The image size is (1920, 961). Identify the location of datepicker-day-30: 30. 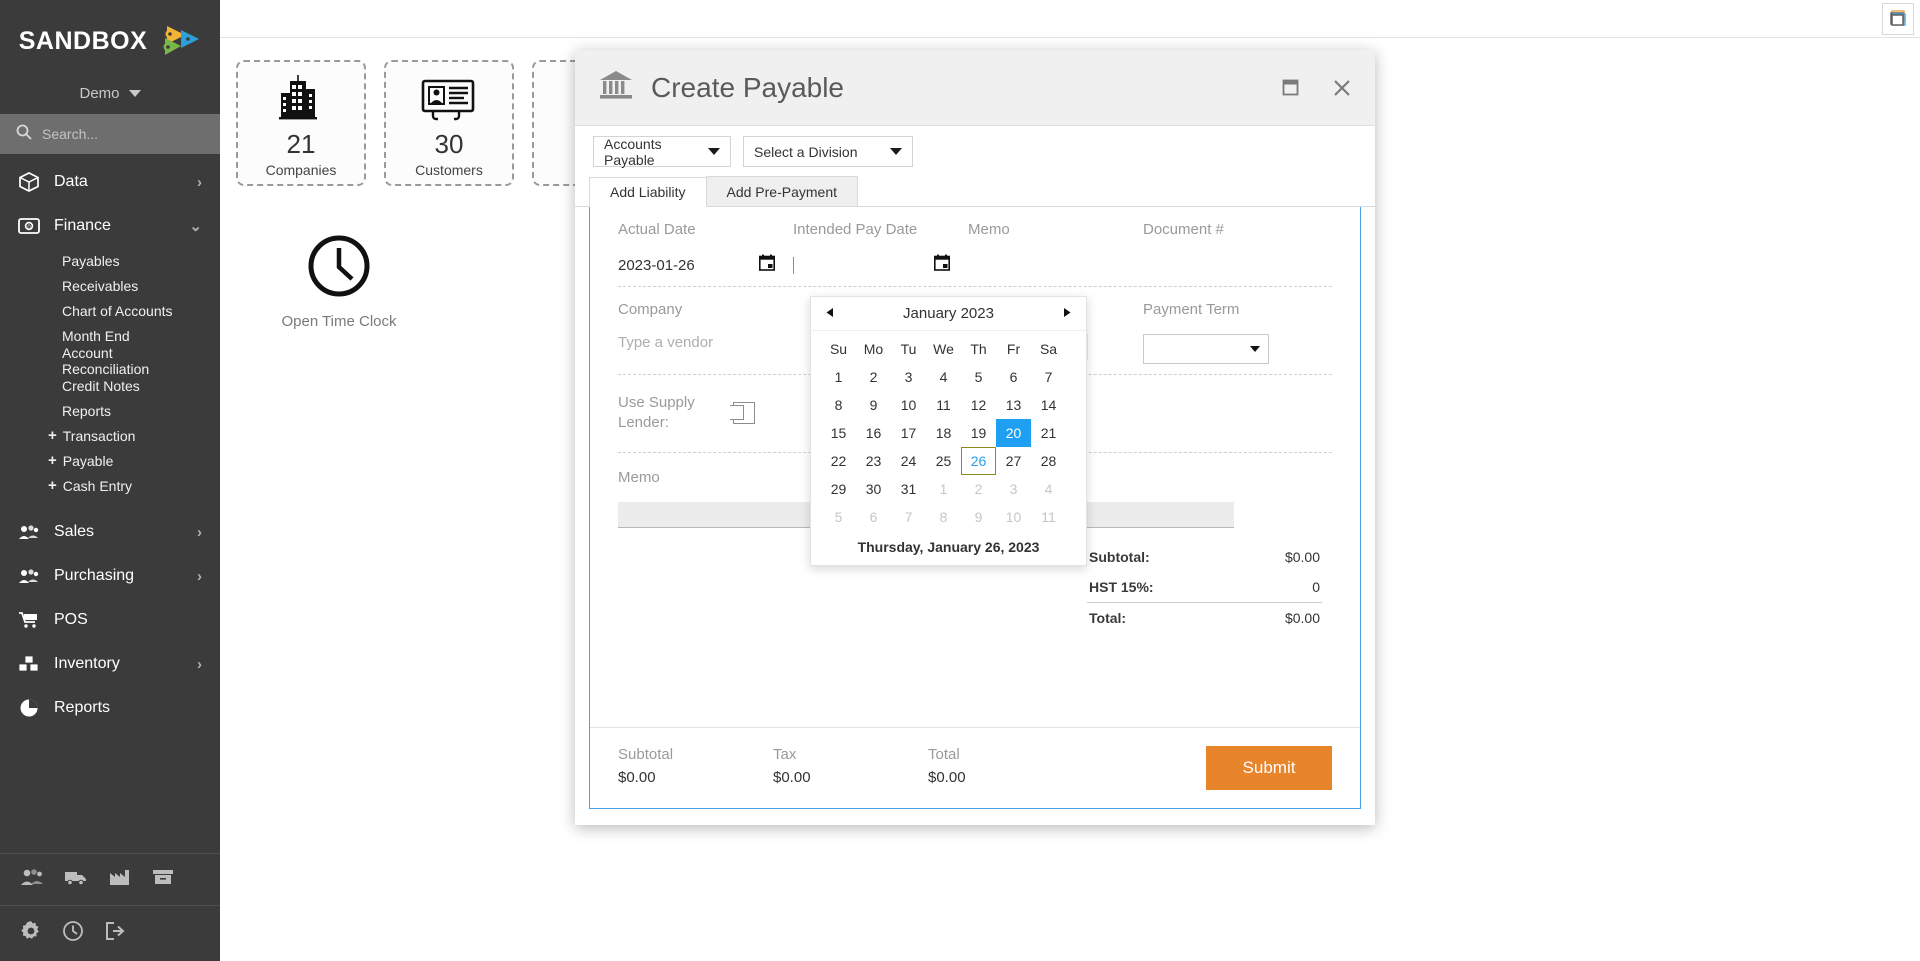
(873, 489).